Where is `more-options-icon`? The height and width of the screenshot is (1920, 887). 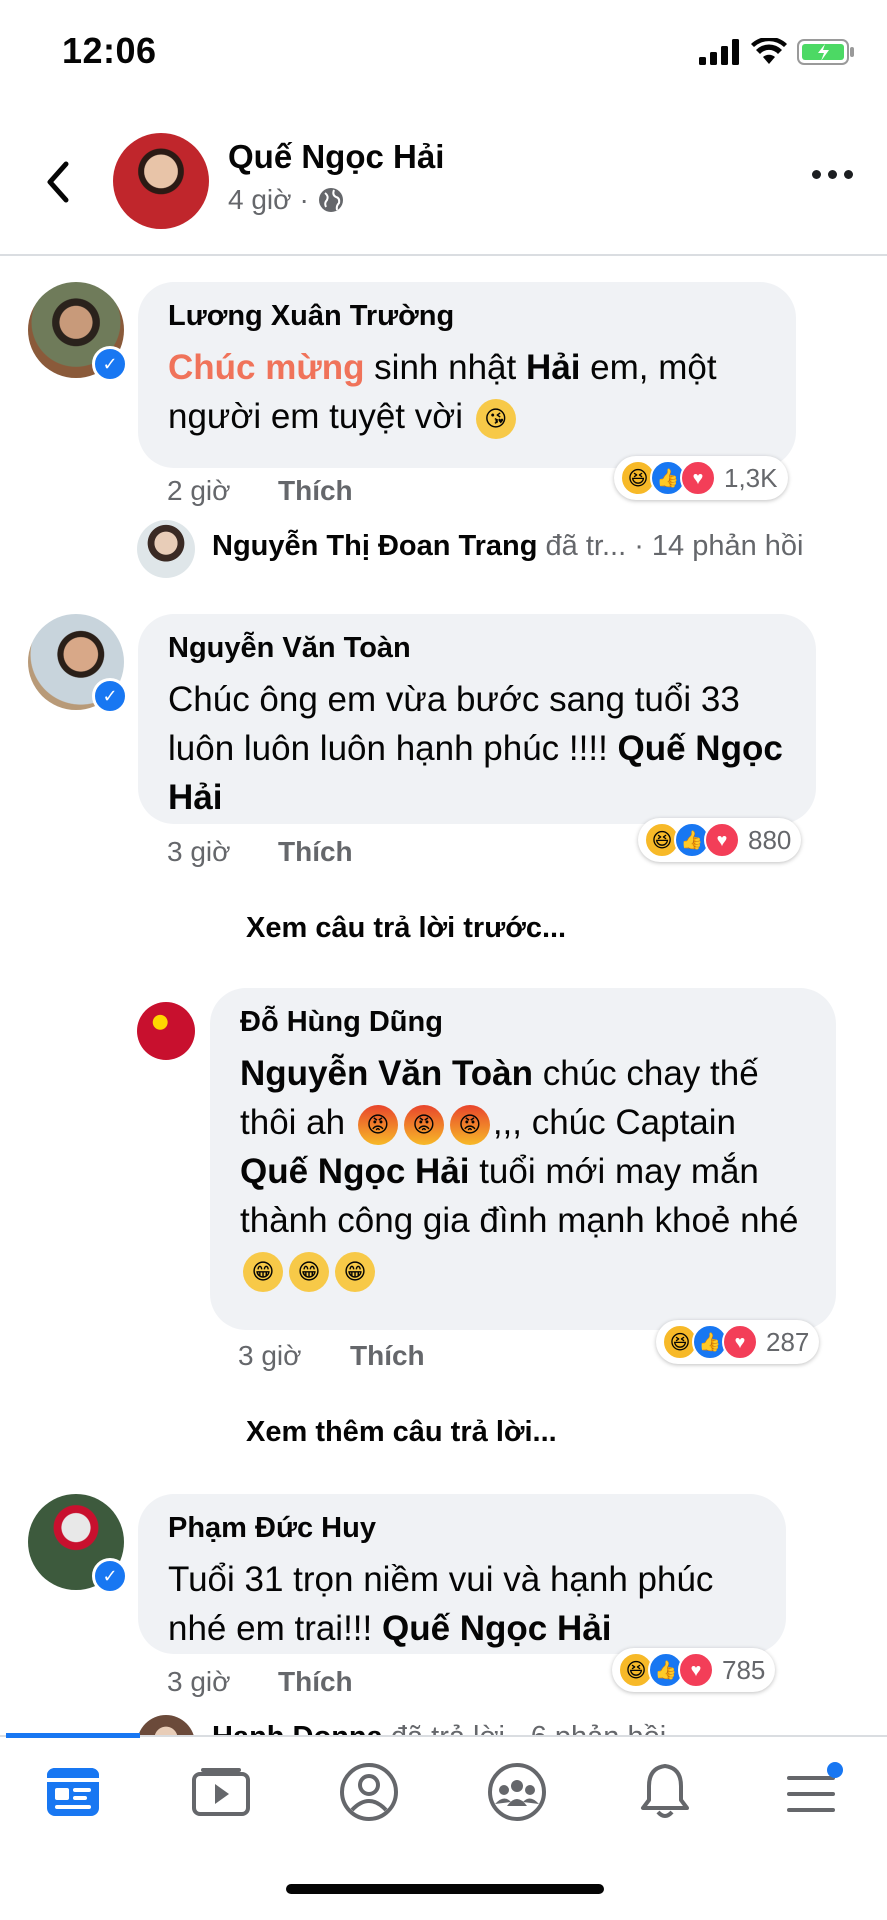
more-options-icon is located at coordinates (832, 174).